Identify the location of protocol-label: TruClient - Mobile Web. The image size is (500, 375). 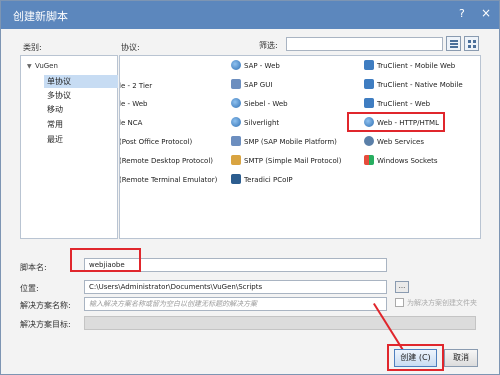
(416, 66).